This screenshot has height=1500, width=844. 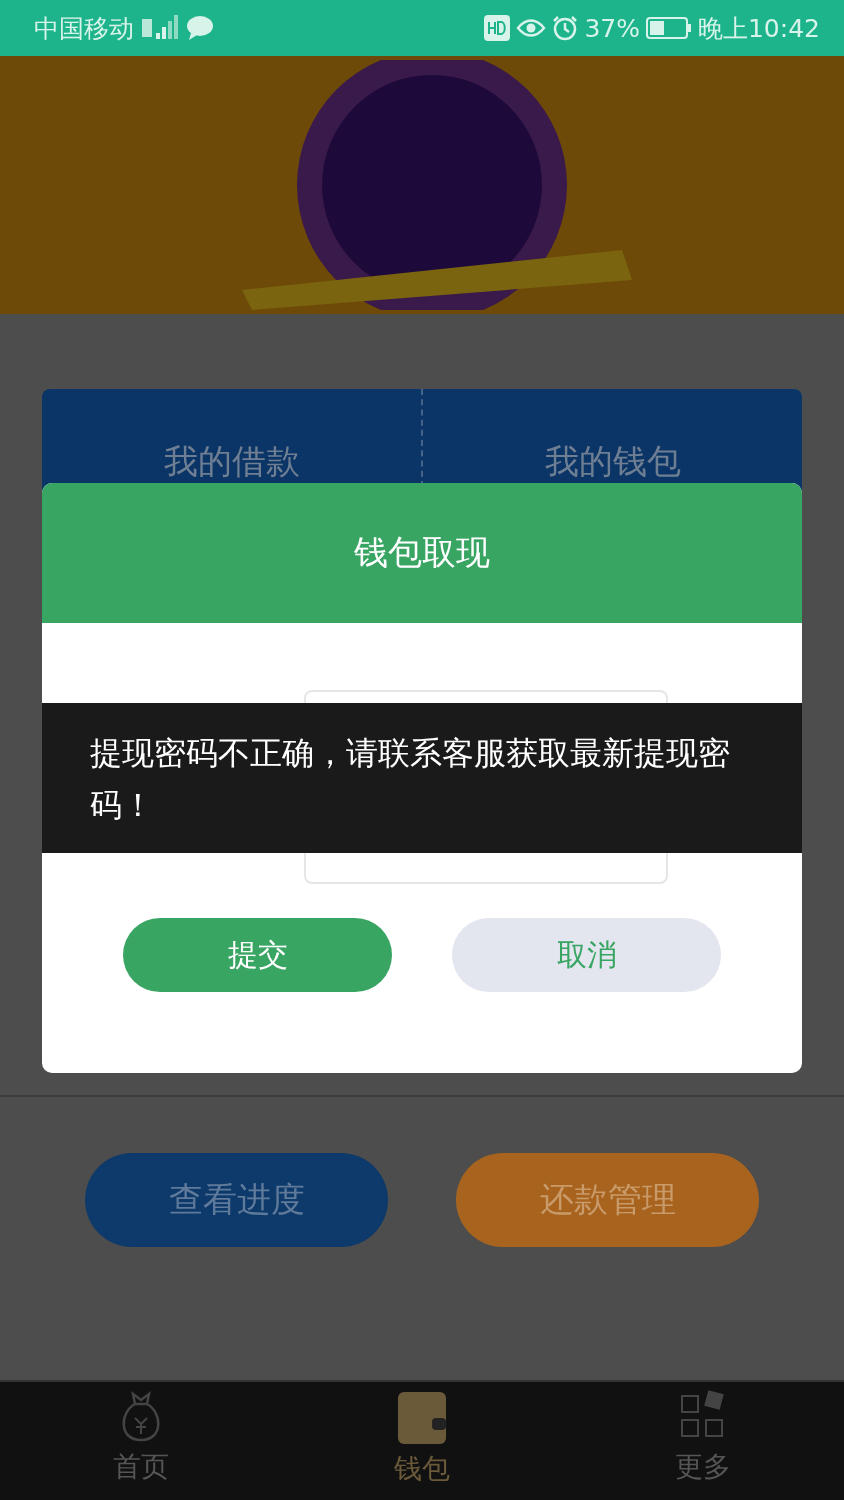 What do you see at coordinates (236, 1200) in the screenshot?
I see `action-button: 查看进度` at bounding box center [236, 1200].